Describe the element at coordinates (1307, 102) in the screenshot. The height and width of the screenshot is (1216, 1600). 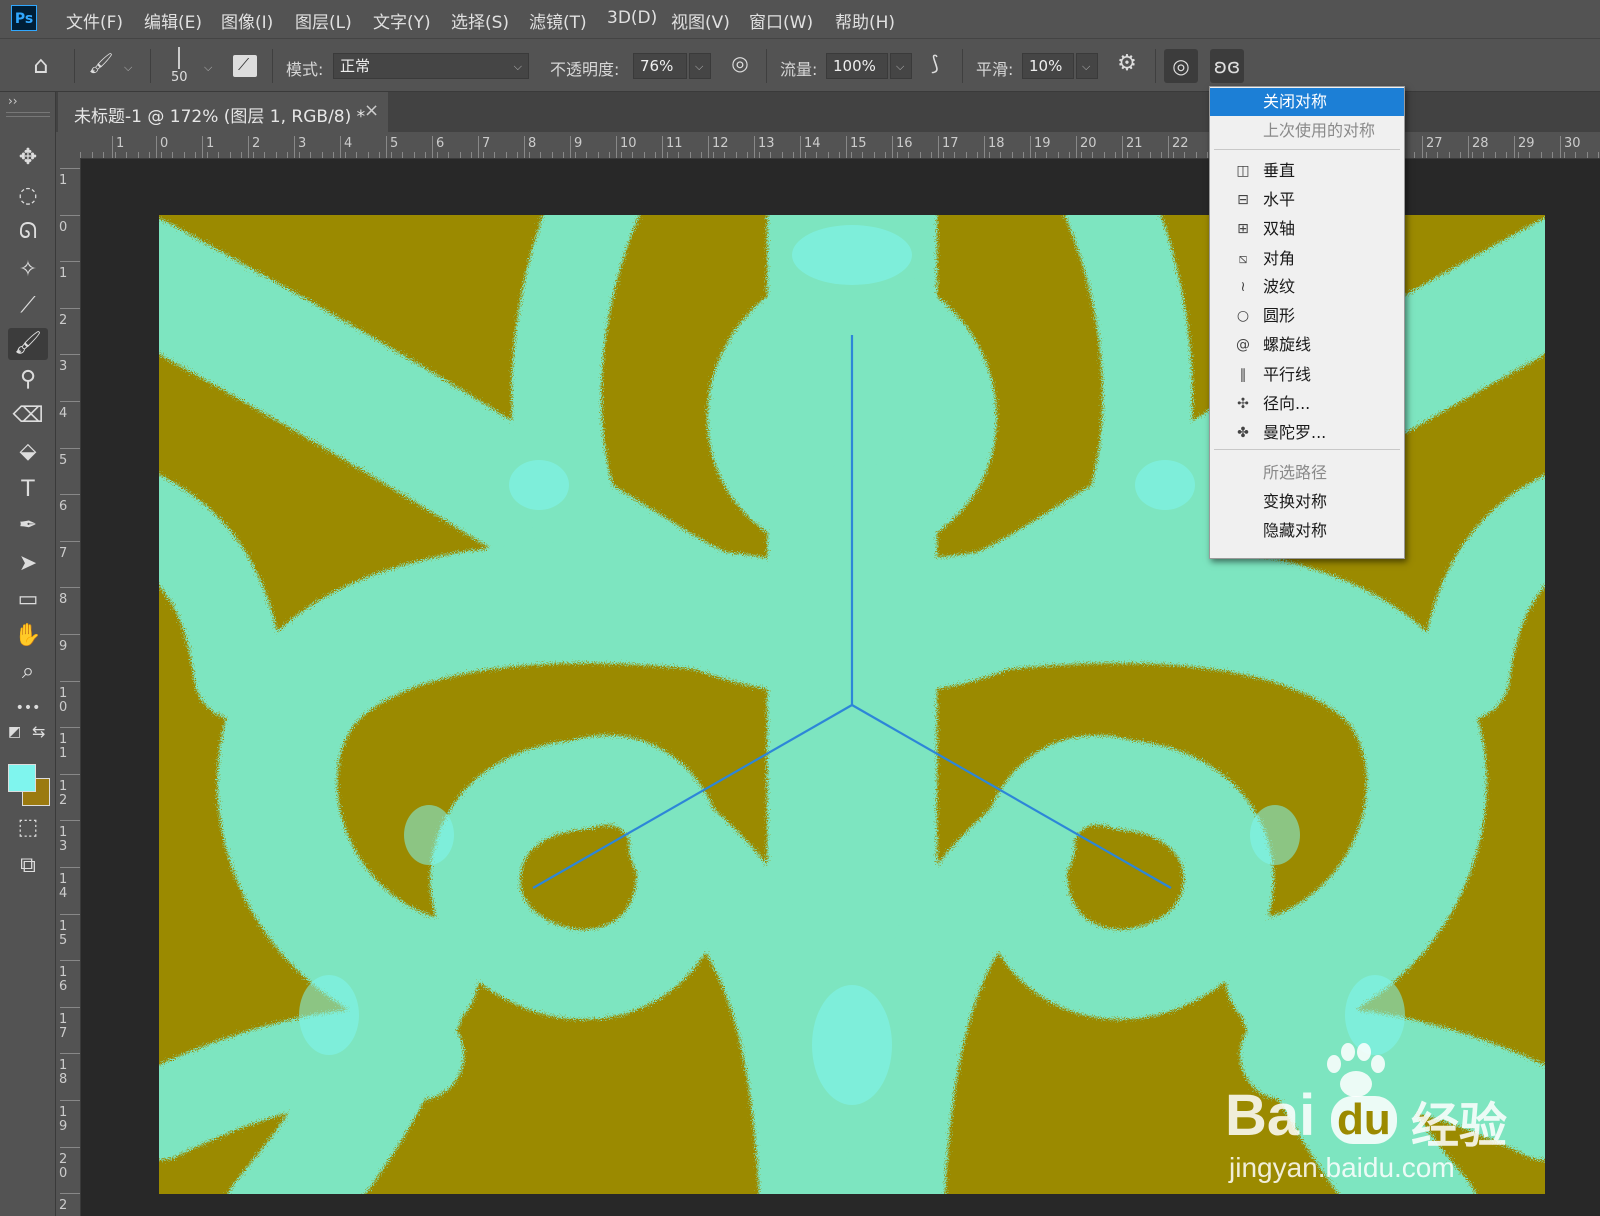
I see `symmetry-menu-item: 关闭对称` at that location.